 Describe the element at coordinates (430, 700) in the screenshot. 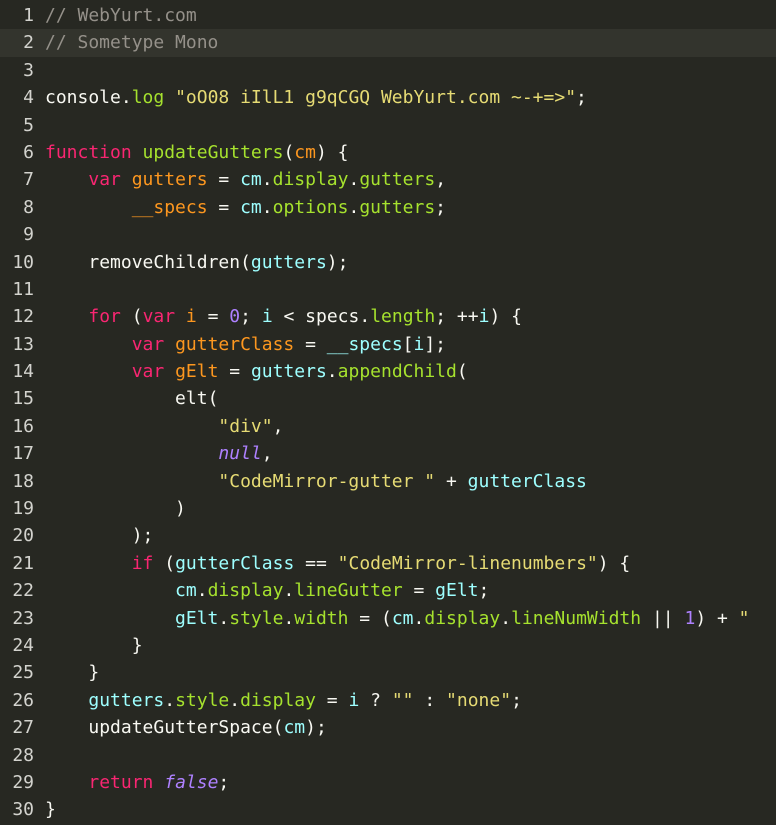

I see `code-token: :` at that location.